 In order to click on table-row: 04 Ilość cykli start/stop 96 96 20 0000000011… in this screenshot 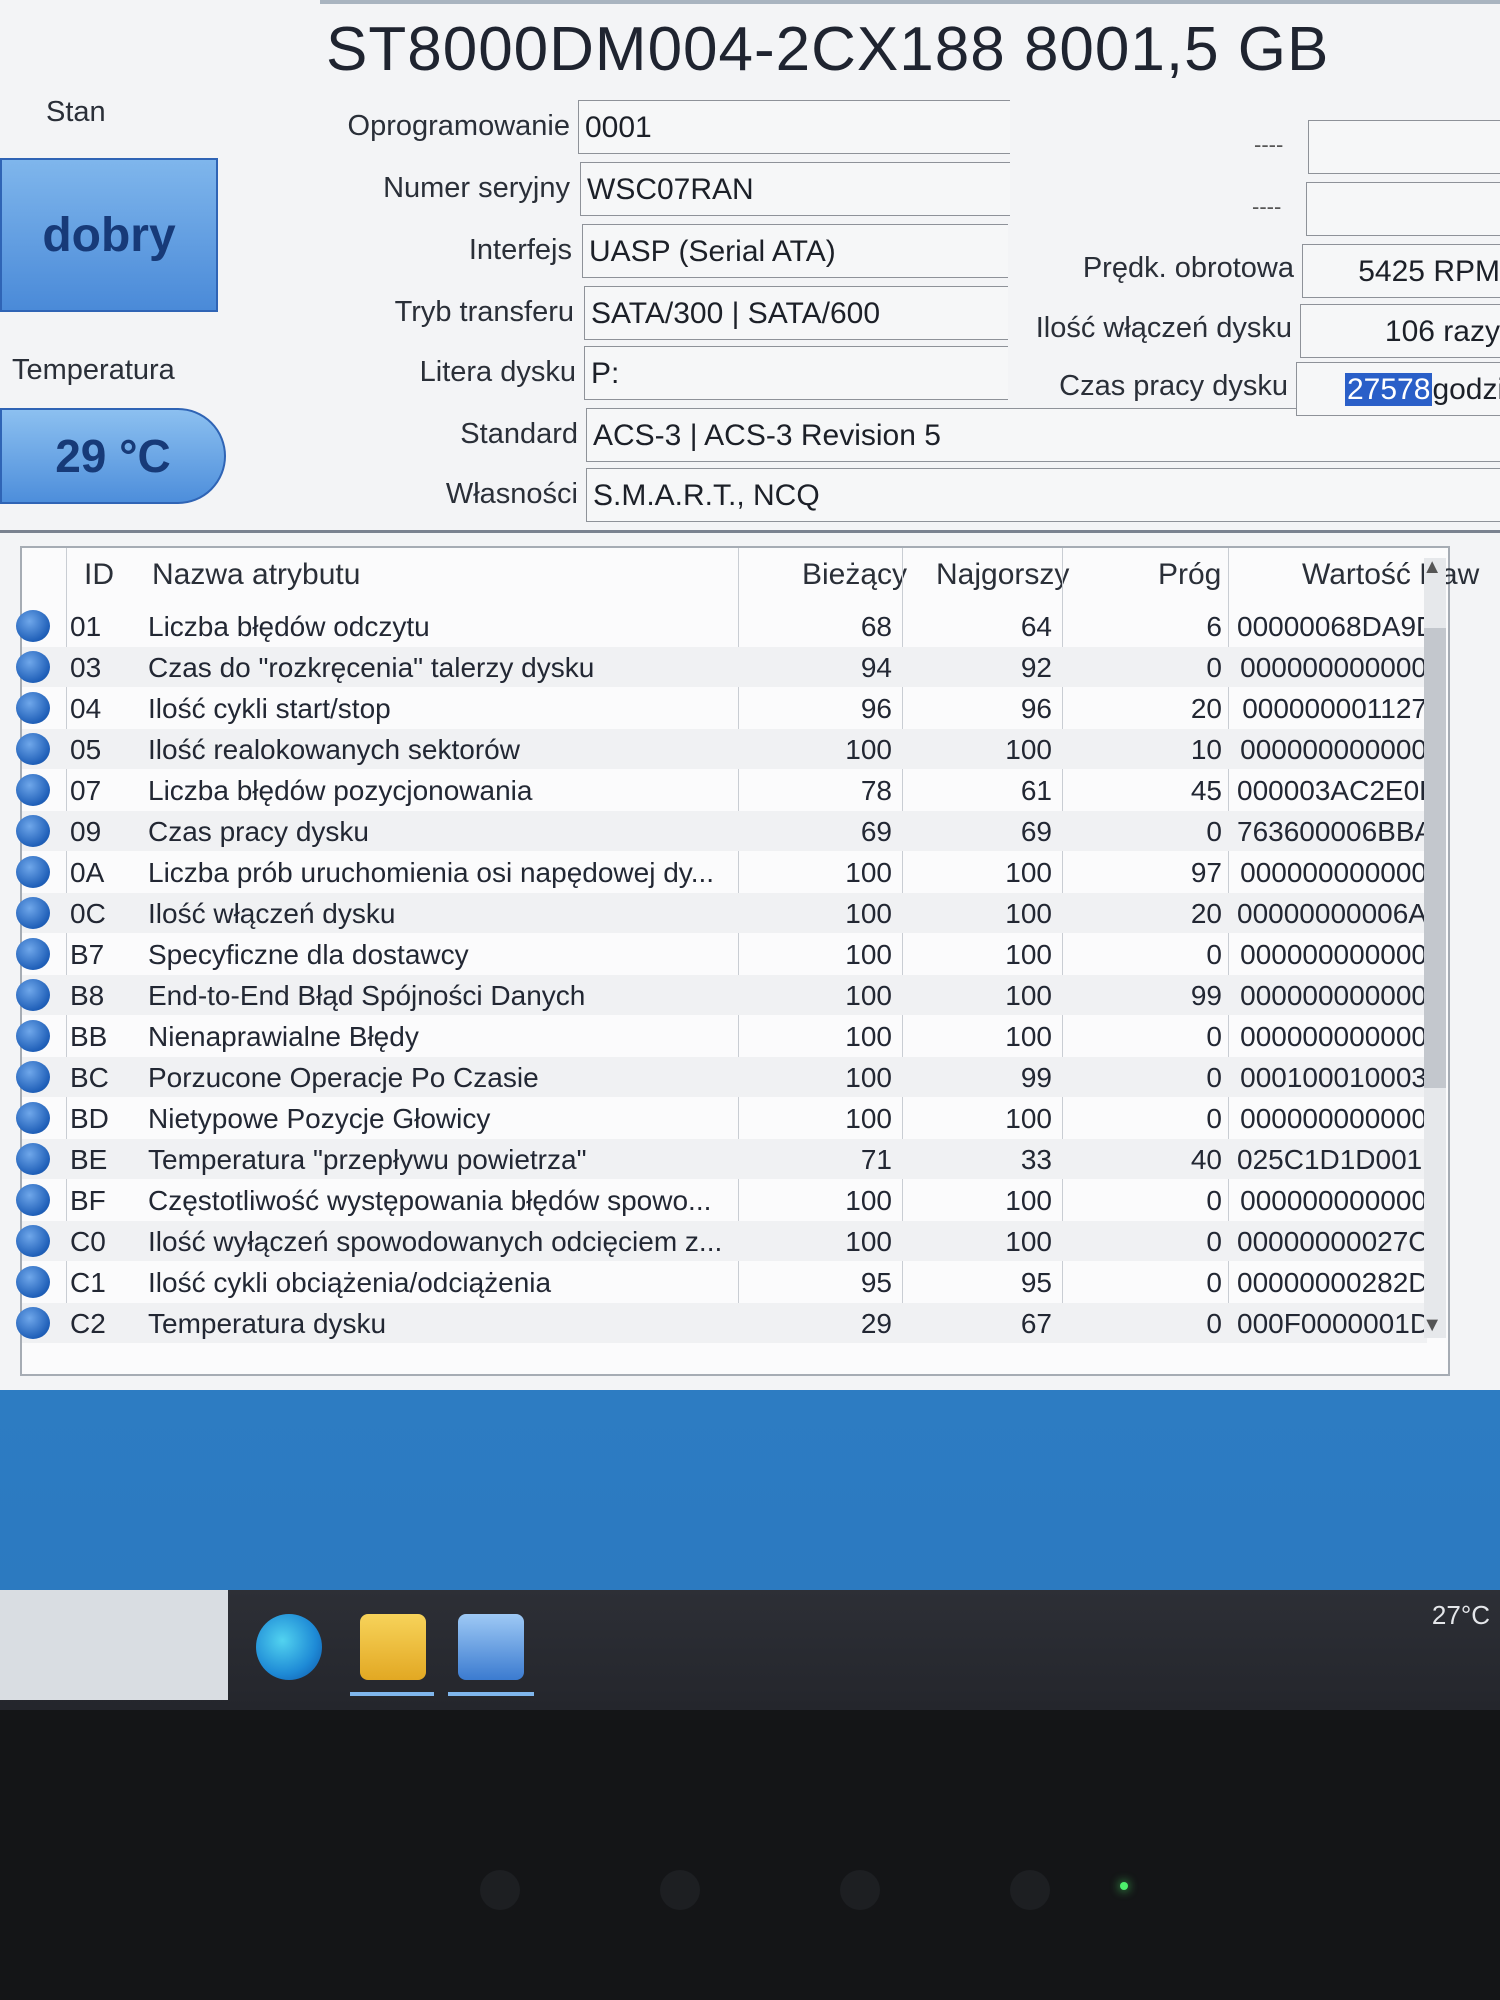, I will do `click(721, 708)`.